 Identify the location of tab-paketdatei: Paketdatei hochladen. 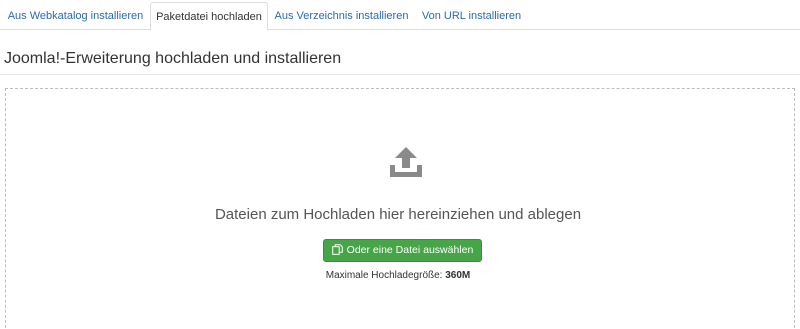
(209, 16).